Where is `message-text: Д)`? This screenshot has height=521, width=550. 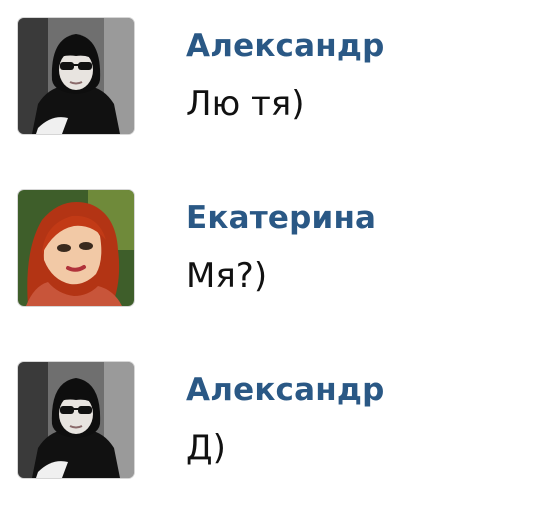
message-text: Д) is located at coordinates (206, 448).